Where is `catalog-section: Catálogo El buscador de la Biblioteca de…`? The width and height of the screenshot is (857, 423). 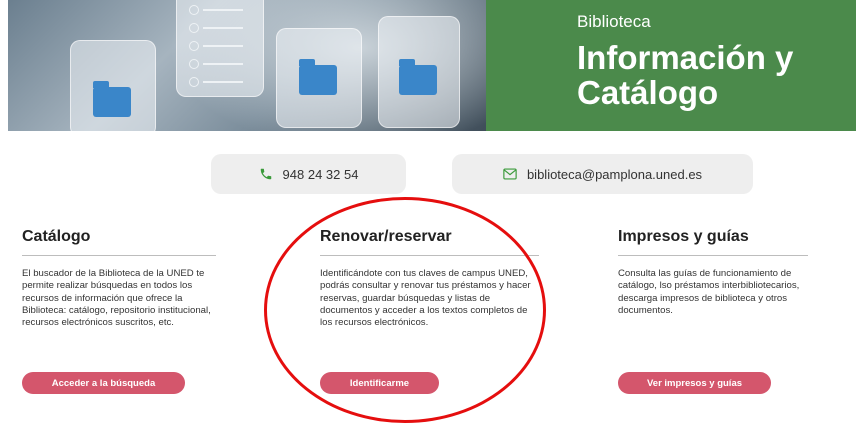 catalog-section: Catálogo El buscador de la Biblioteca de… is located at coordinates (119, 278).